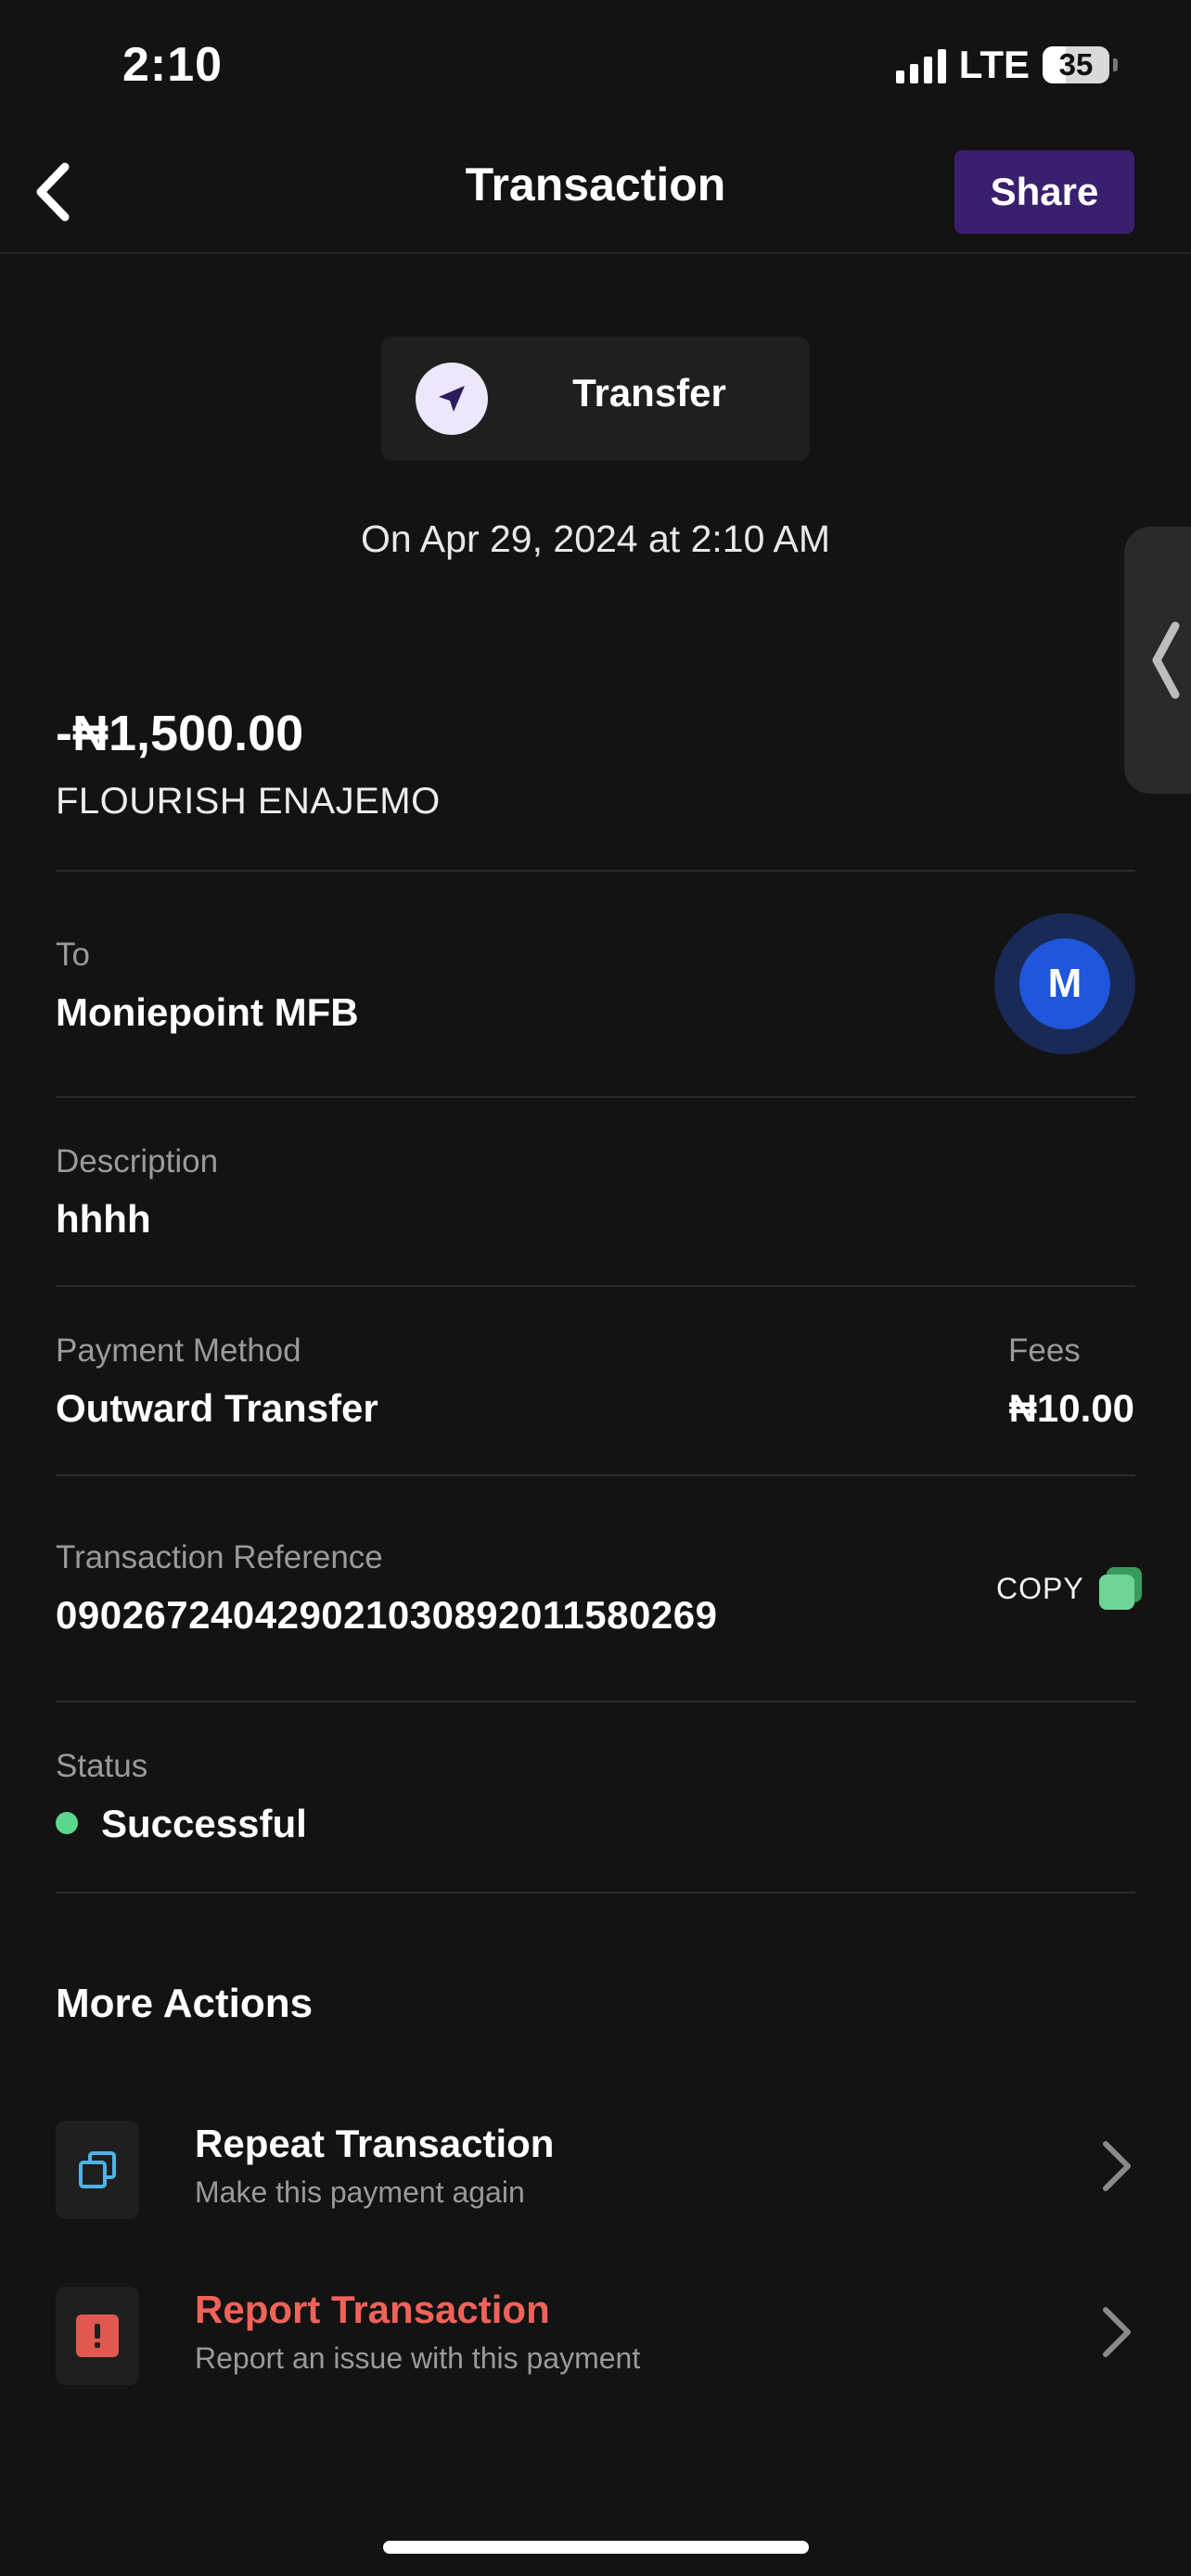 The height and width of the screenshot is (2576, 1191). Describe the element at coordinates (418, 2358) in the screenshot. I see `report-transaction-subtitle: Report an issue with this payment` at that location.